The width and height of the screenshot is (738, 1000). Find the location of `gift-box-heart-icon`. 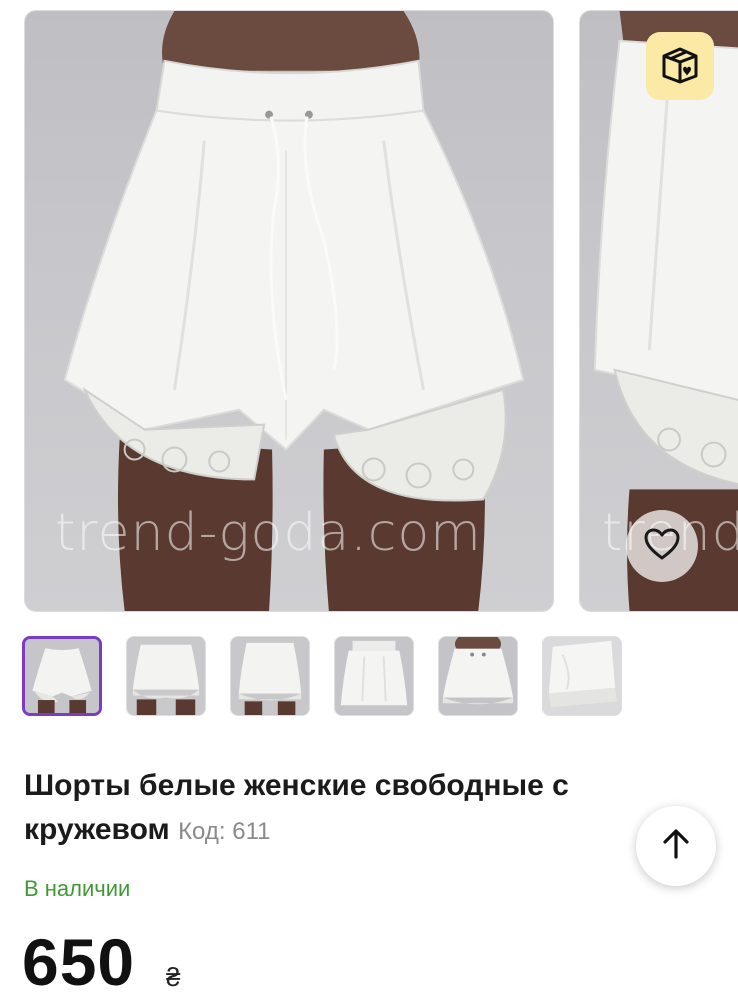

gift-box-heart-icon is located at coordinates (680, 66).